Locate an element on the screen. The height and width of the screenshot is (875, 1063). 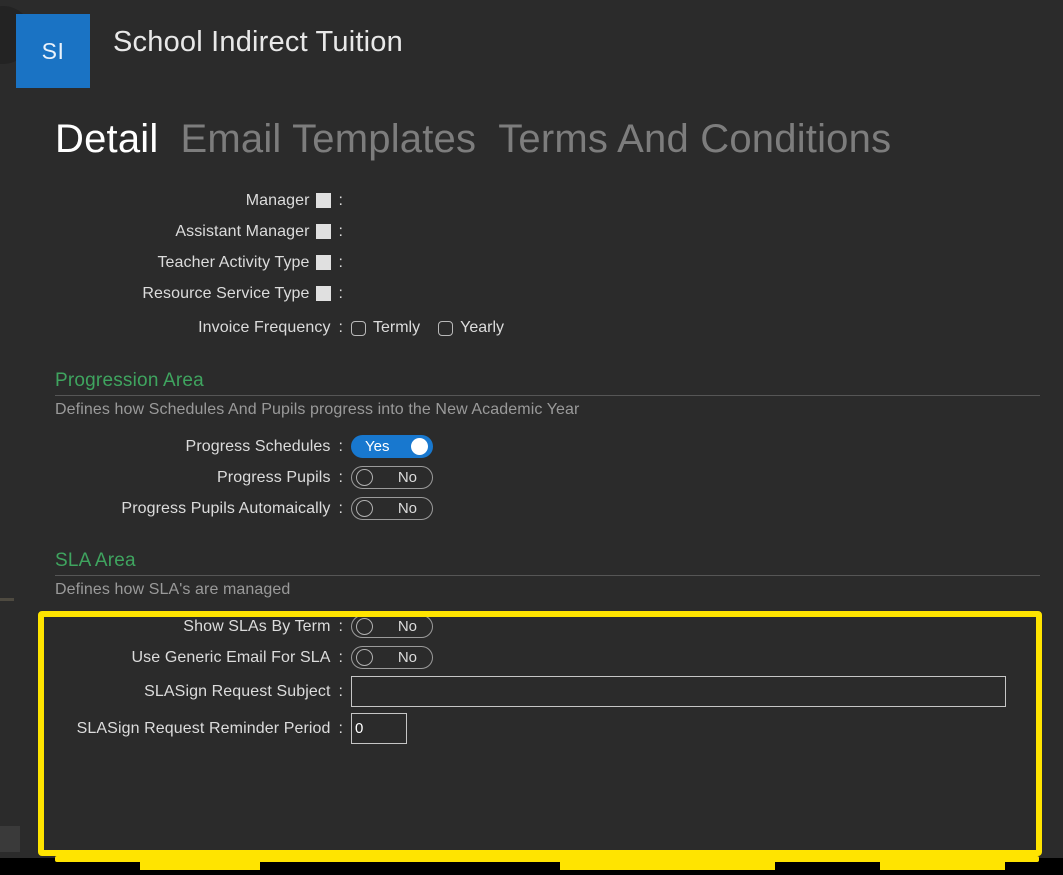
left-edge-panel-mark is located at coordinates (10, 839).